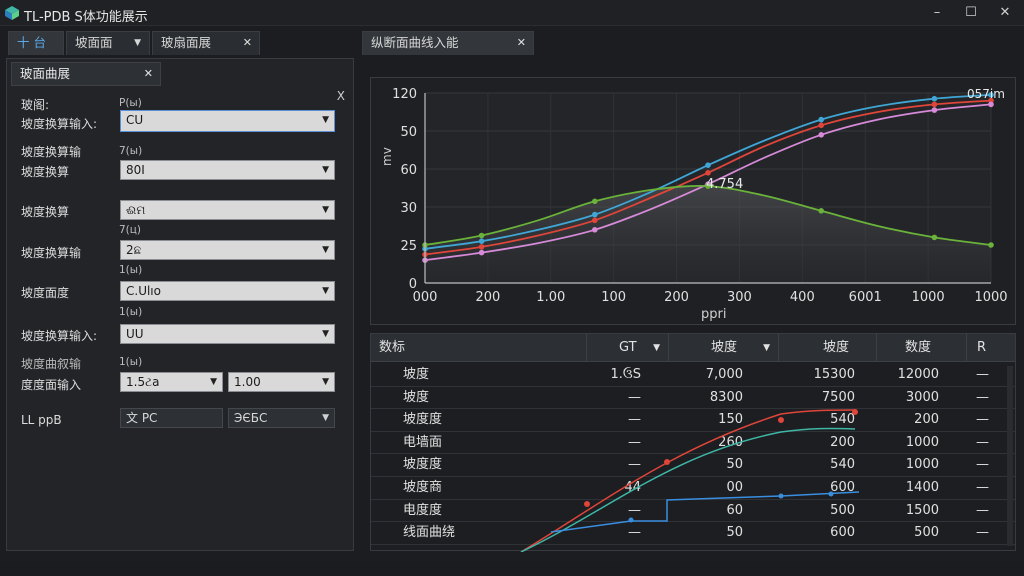  What do you see at coordinates (136, 210) in the screenshot?
I see `select-value: ଈମ` at bounding box center [136, 210].